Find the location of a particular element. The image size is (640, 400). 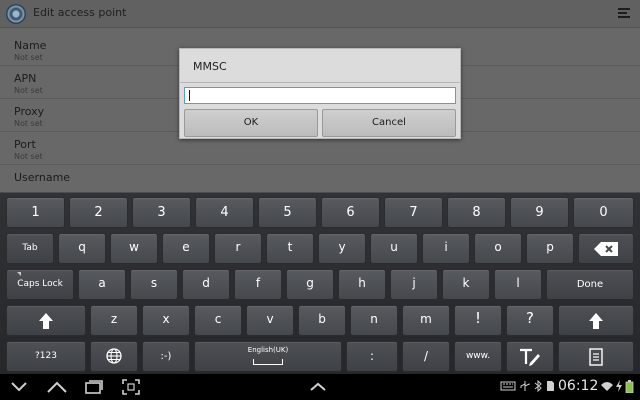

exclamation-label: ! is located at coordinates (477, 318).